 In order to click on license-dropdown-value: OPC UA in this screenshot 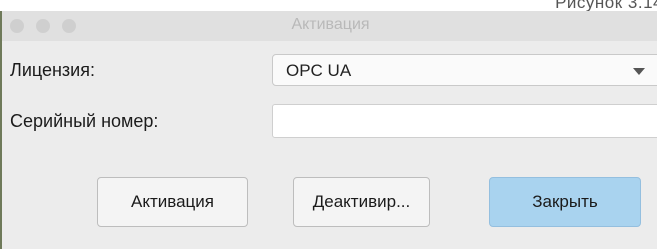, I will do `click(319, 70)`.